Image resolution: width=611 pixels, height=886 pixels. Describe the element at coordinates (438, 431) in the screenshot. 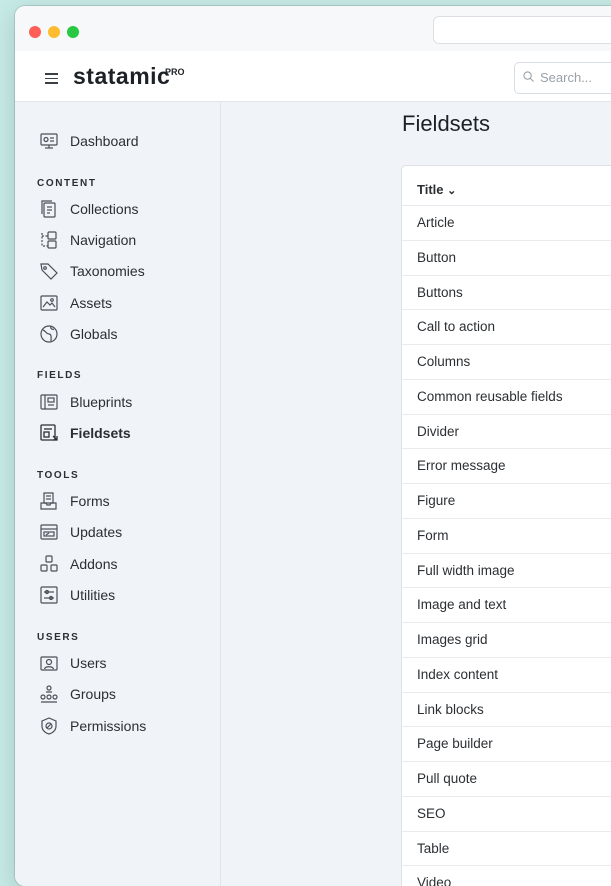

I see `row-title-link: Divider` at that location.